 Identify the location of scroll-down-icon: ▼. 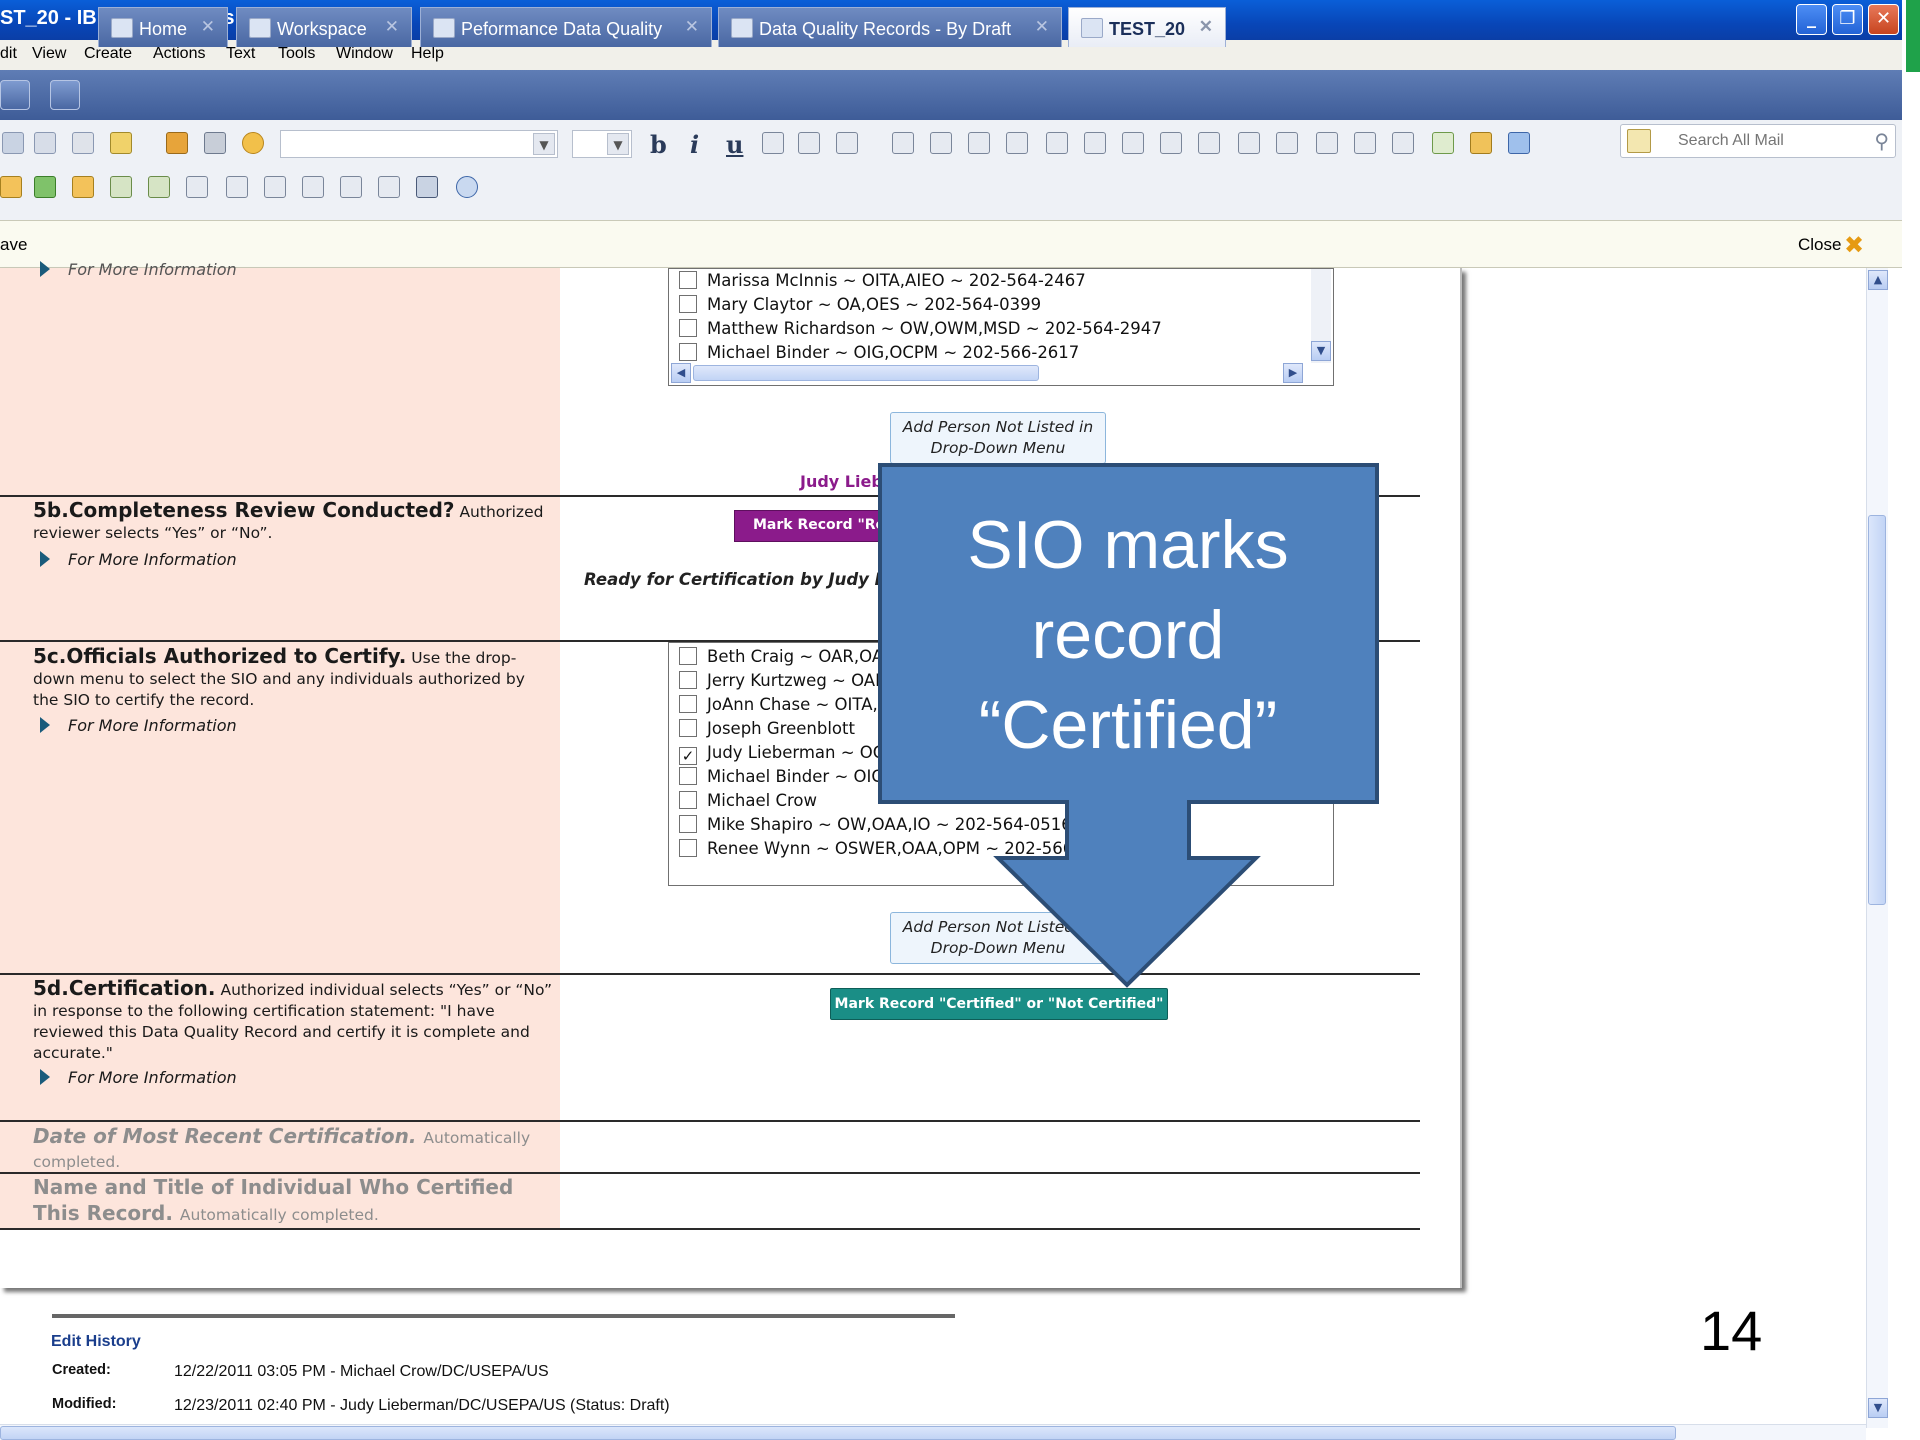
(1878, 1408).